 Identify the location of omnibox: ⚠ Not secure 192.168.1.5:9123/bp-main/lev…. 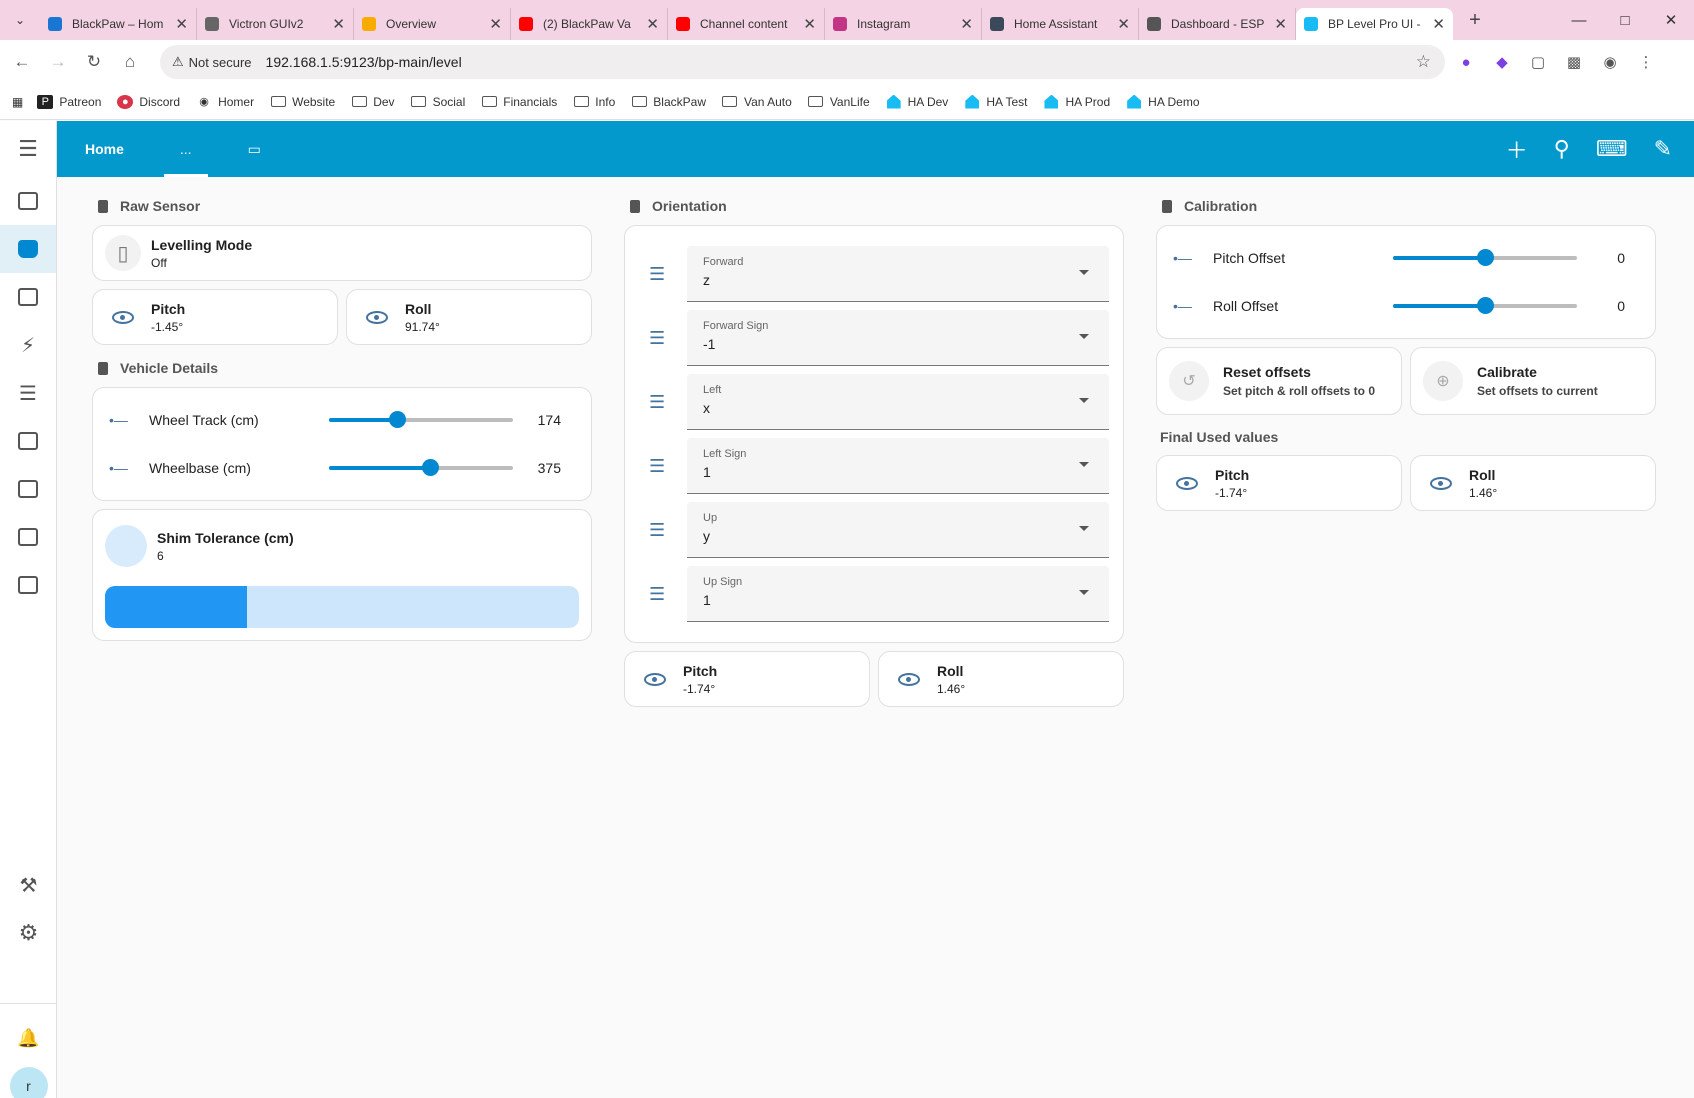
(802, 62).